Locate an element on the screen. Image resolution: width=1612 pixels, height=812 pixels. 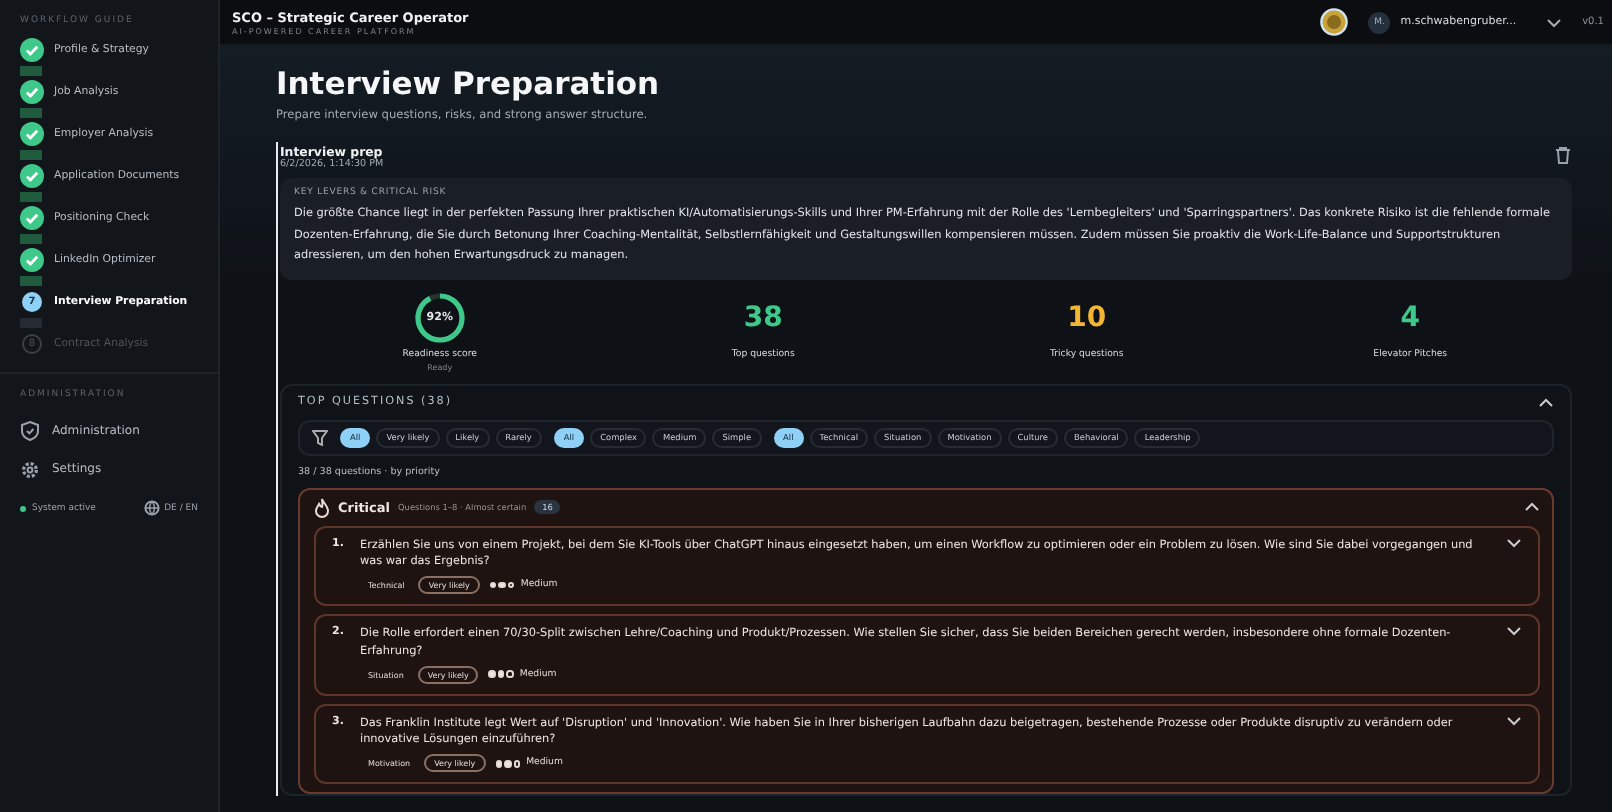
status-dot is located at coordinates (23, 508).